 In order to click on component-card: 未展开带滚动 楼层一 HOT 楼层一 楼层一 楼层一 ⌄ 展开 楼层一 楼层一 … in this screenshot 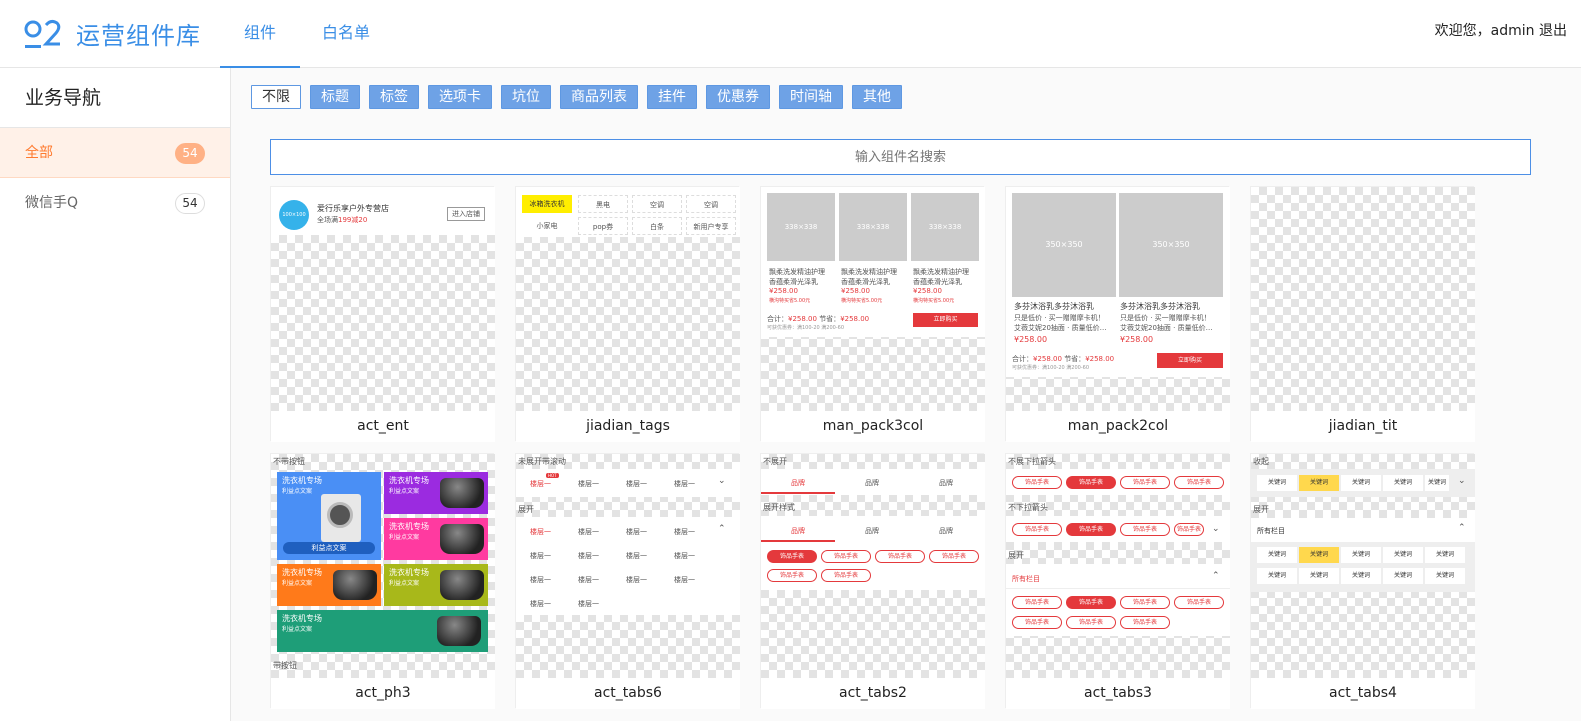, I will do `click(627, 581)`.